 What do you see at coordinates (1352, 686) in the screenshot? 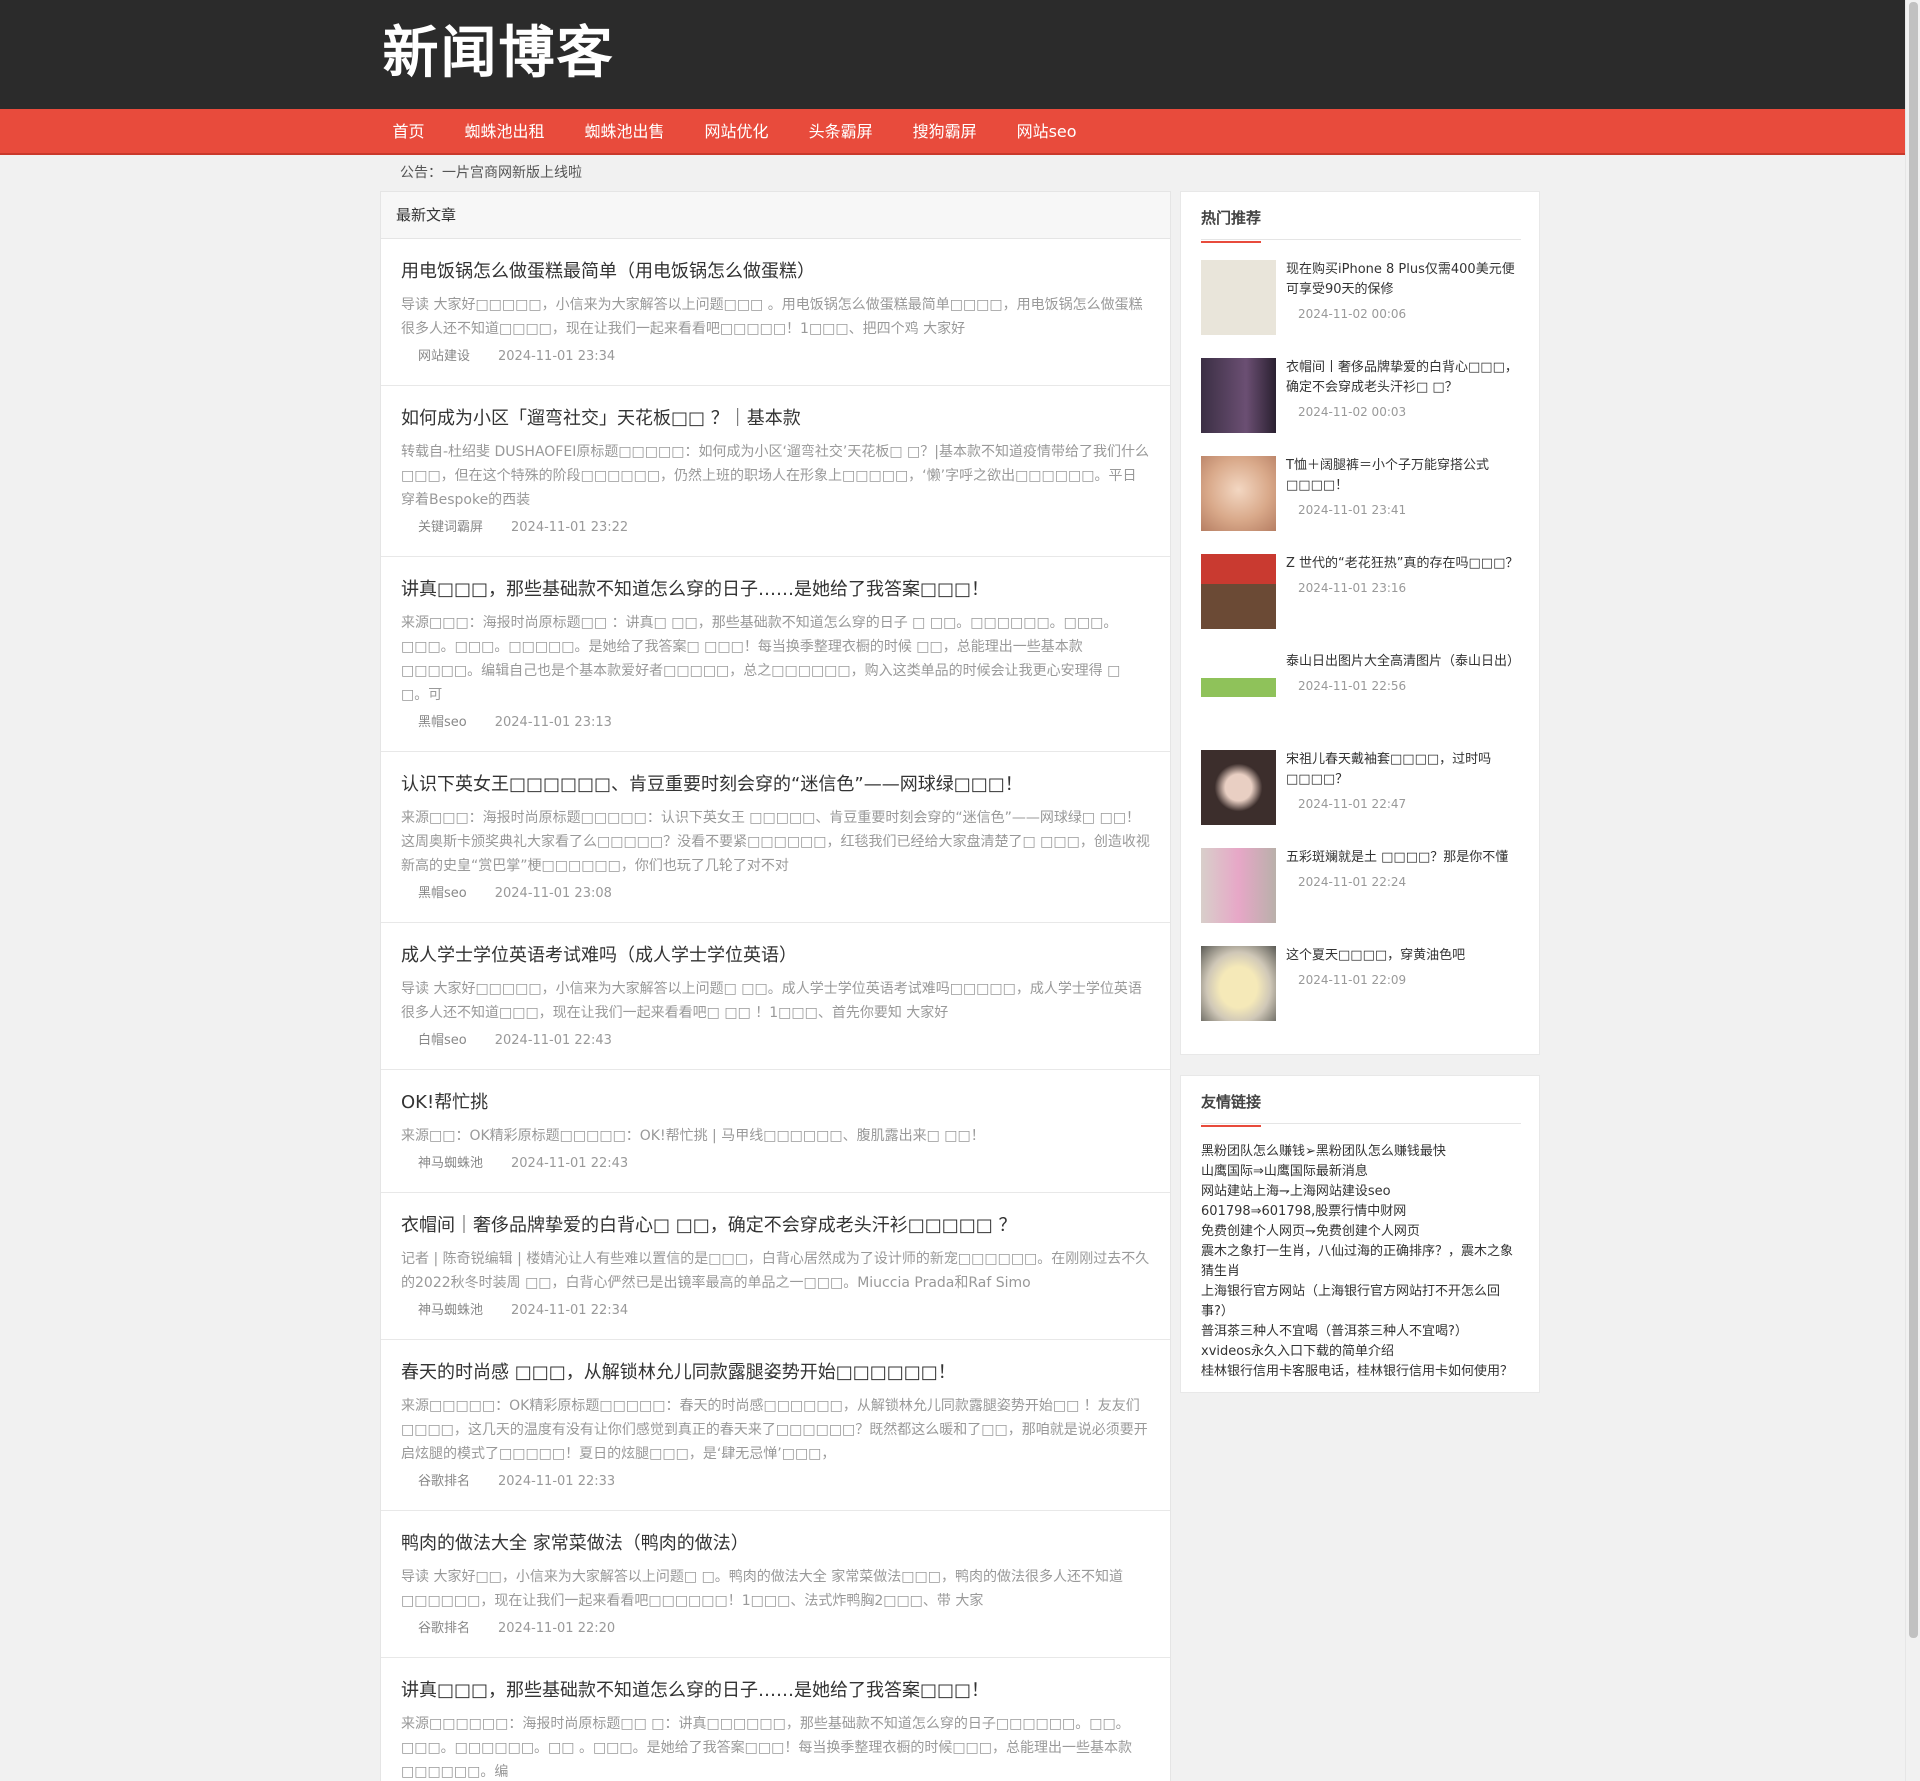
I see `hot-item-date: 2024-11-01 22:56` at bounding box center [1352, 686].